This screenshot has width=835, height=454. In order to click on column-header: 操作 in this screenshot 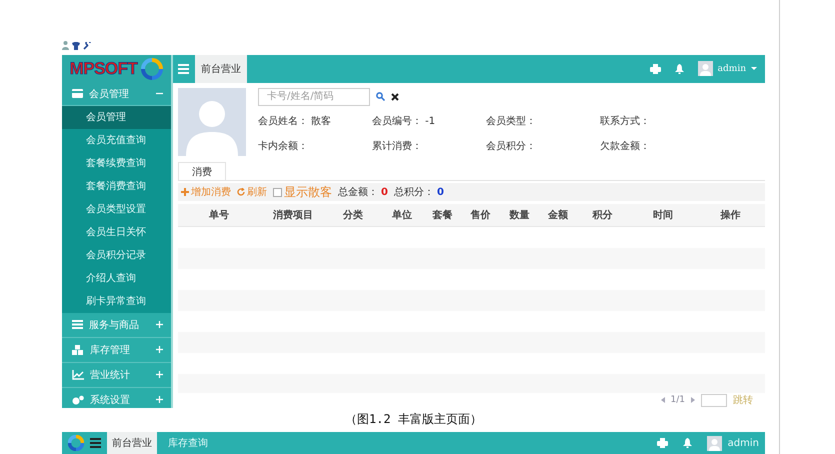, I will do `click(730, 215)`.